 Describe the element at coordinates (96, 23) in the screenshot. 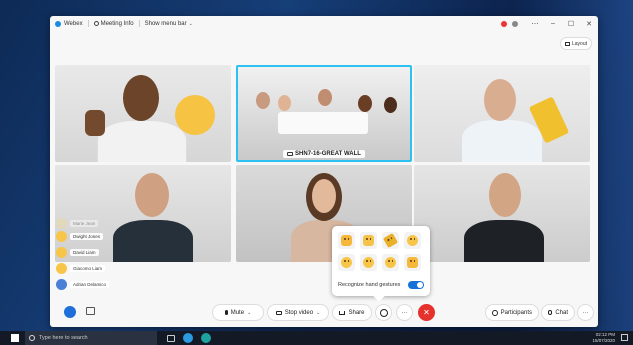

I see `info-icon` at that location.